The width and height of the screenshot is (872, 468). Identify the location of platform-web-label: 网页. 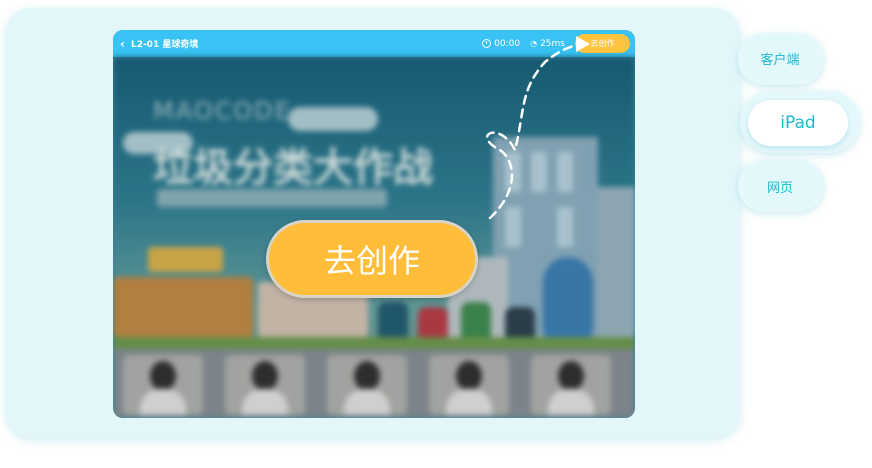
(779, 188).